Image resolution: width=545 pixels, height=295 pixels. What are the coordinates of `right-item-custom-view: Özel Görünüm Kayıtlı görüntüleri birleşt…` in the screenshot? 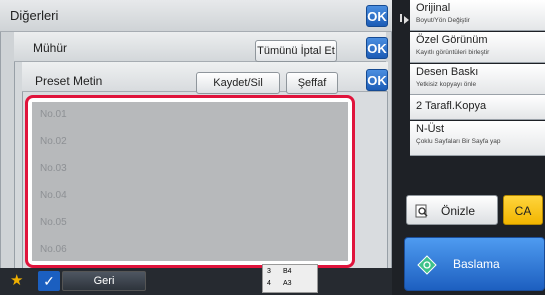 It's located at (477, 47).